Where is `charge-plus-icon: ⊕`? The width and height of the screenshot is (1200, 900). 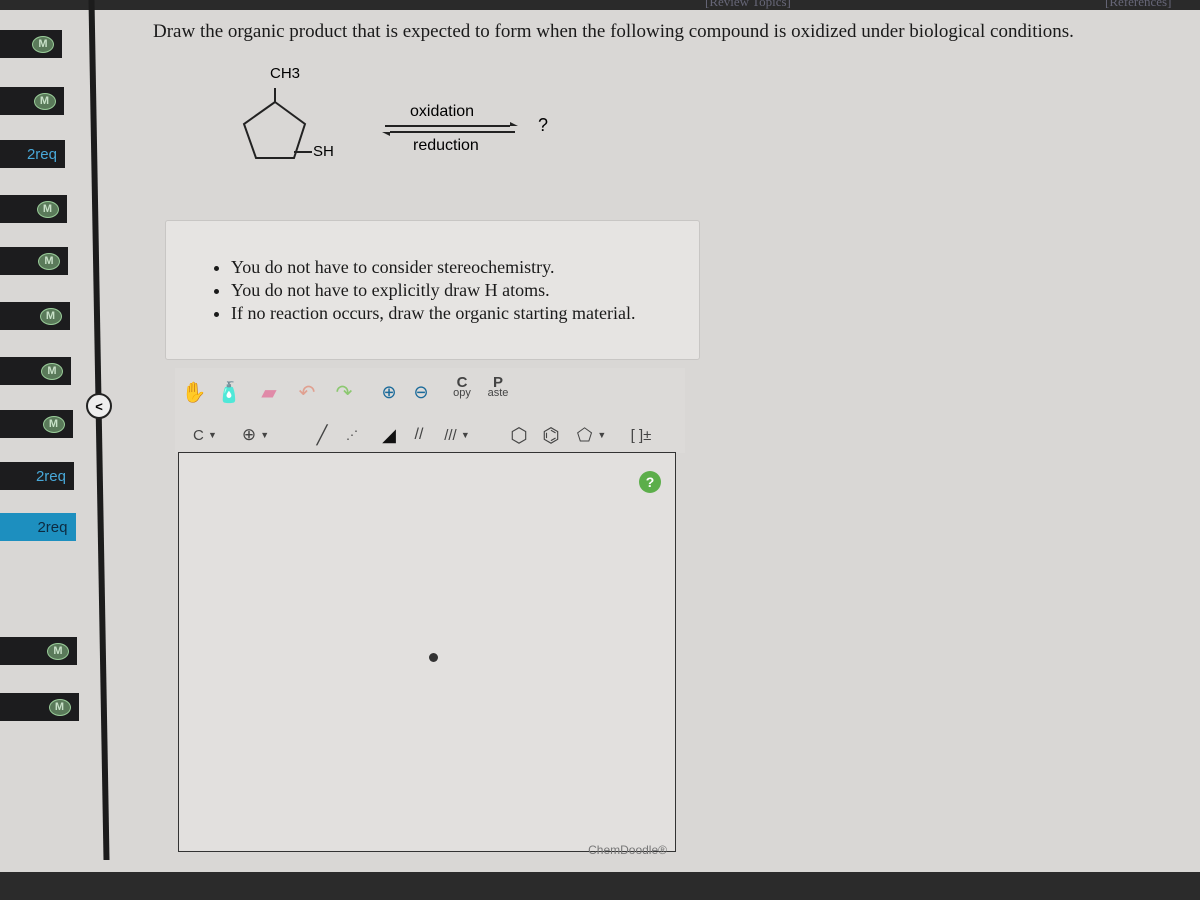
charge-plus-icon: ⊕ is located at coordinates (249, 434).